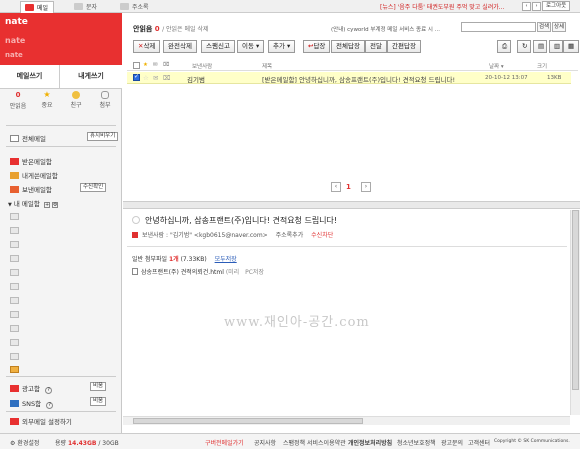 The image size is (580, 449). What do you see at coordinates (196, 79) in the screenshot?
I see `row-sender: 김기범` at bounding box center [196, 79].